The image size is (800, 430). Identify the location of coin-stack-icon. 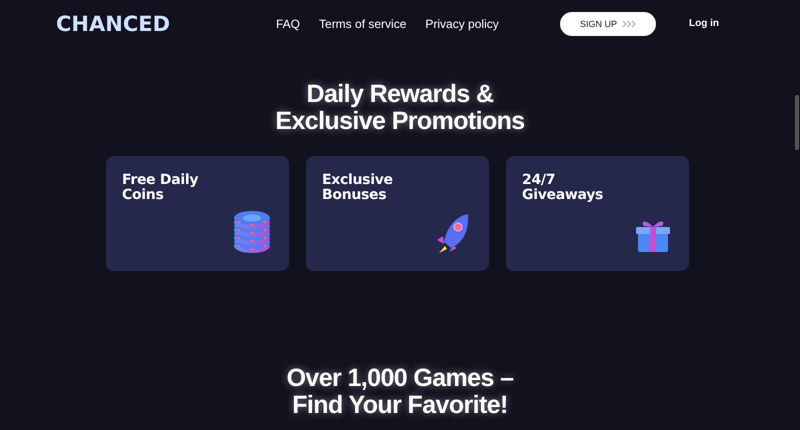
(252, 232).